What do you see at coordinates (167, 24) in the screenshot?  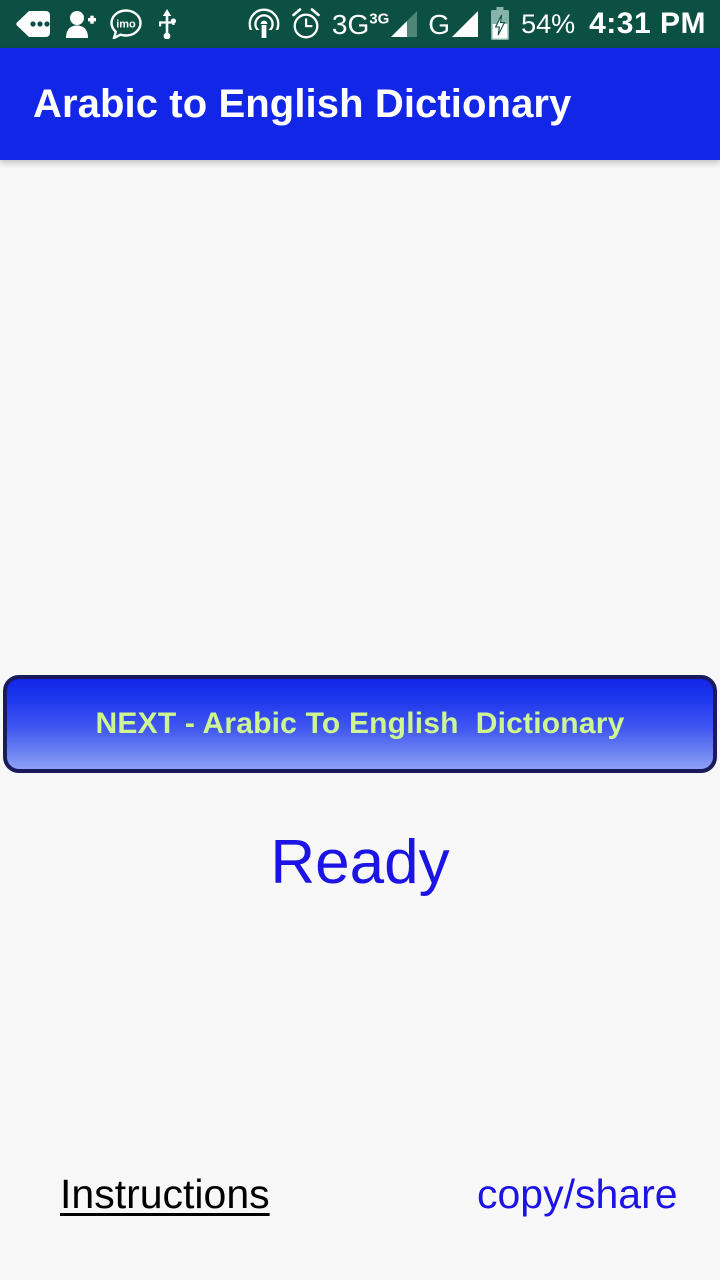 I see `usb-icon` at bounding box center [167, 24].